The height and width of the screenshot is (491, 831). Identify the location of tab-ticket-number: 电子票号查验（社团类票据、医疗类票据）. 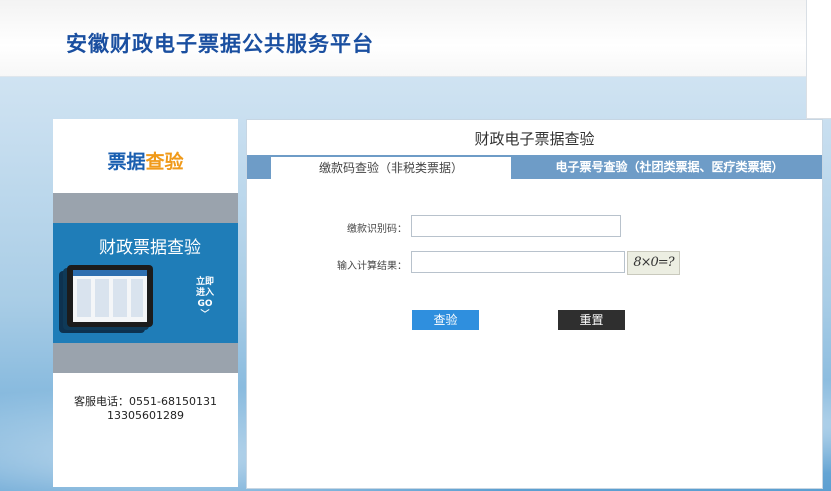
(669, 167).